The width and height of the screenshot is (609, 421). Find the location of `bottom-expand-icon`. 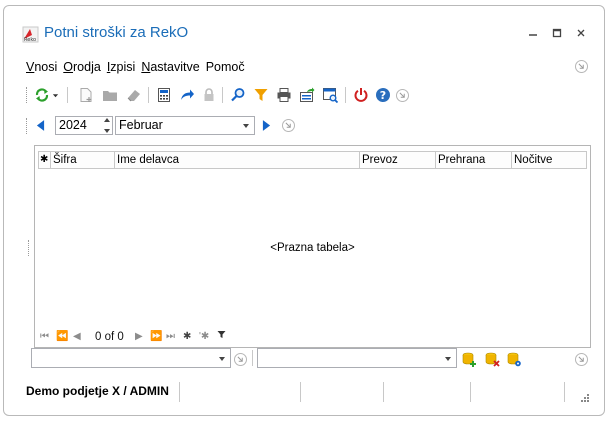

bottom-expand-icon is located at coordinates (581, 359).